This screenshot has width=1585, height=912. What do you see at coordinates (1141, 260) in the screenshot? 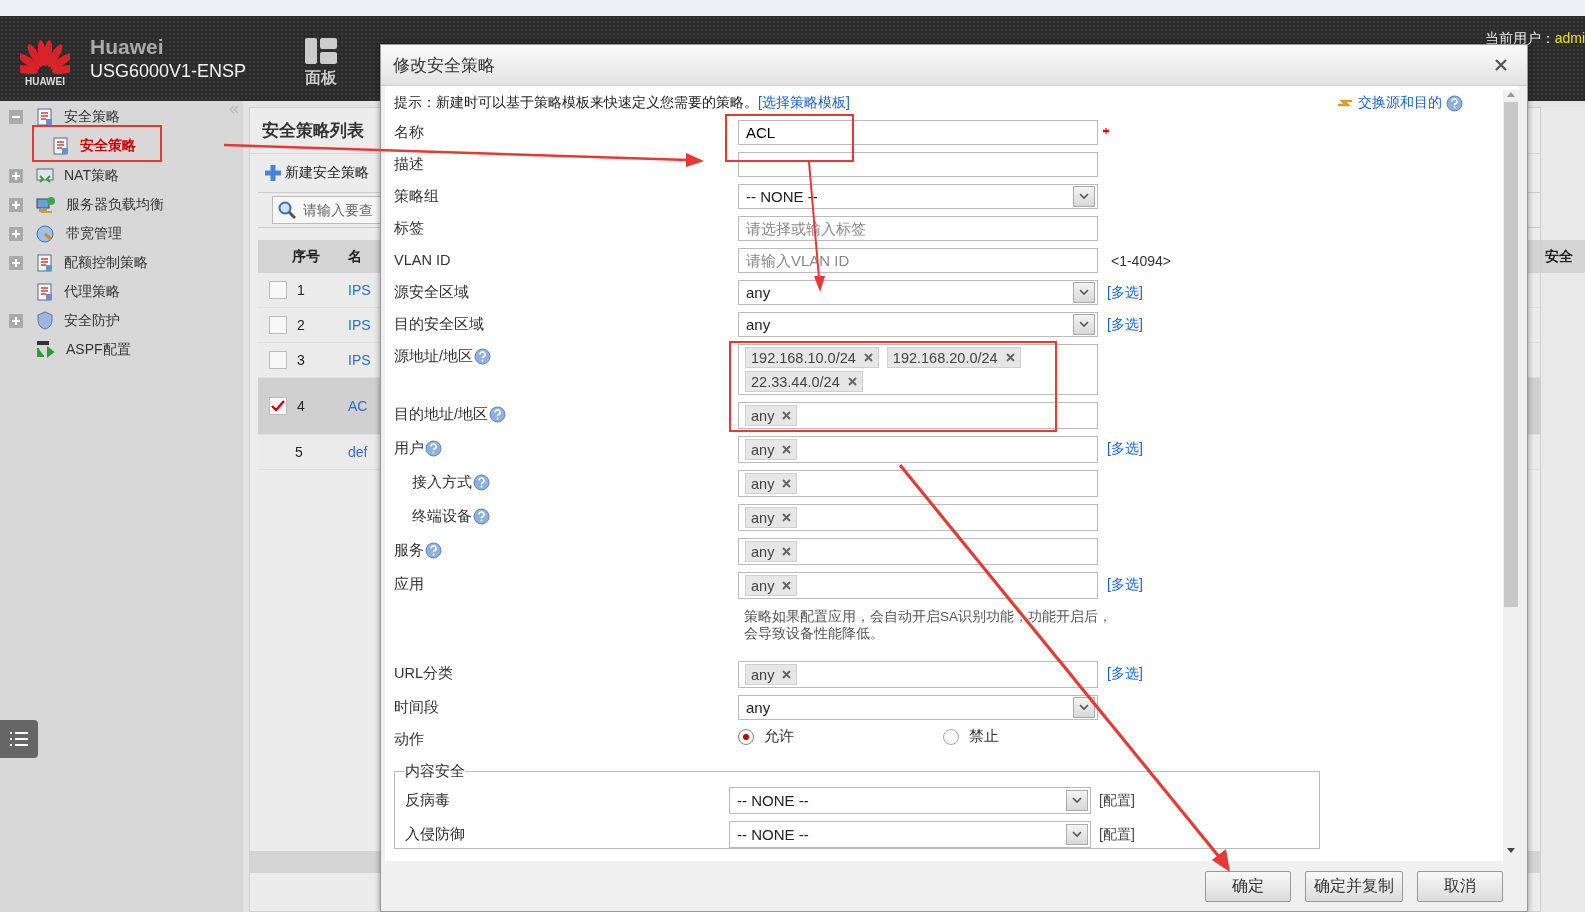
I see `range-hint: <1-4094>` at bounding box center [1141, 260].